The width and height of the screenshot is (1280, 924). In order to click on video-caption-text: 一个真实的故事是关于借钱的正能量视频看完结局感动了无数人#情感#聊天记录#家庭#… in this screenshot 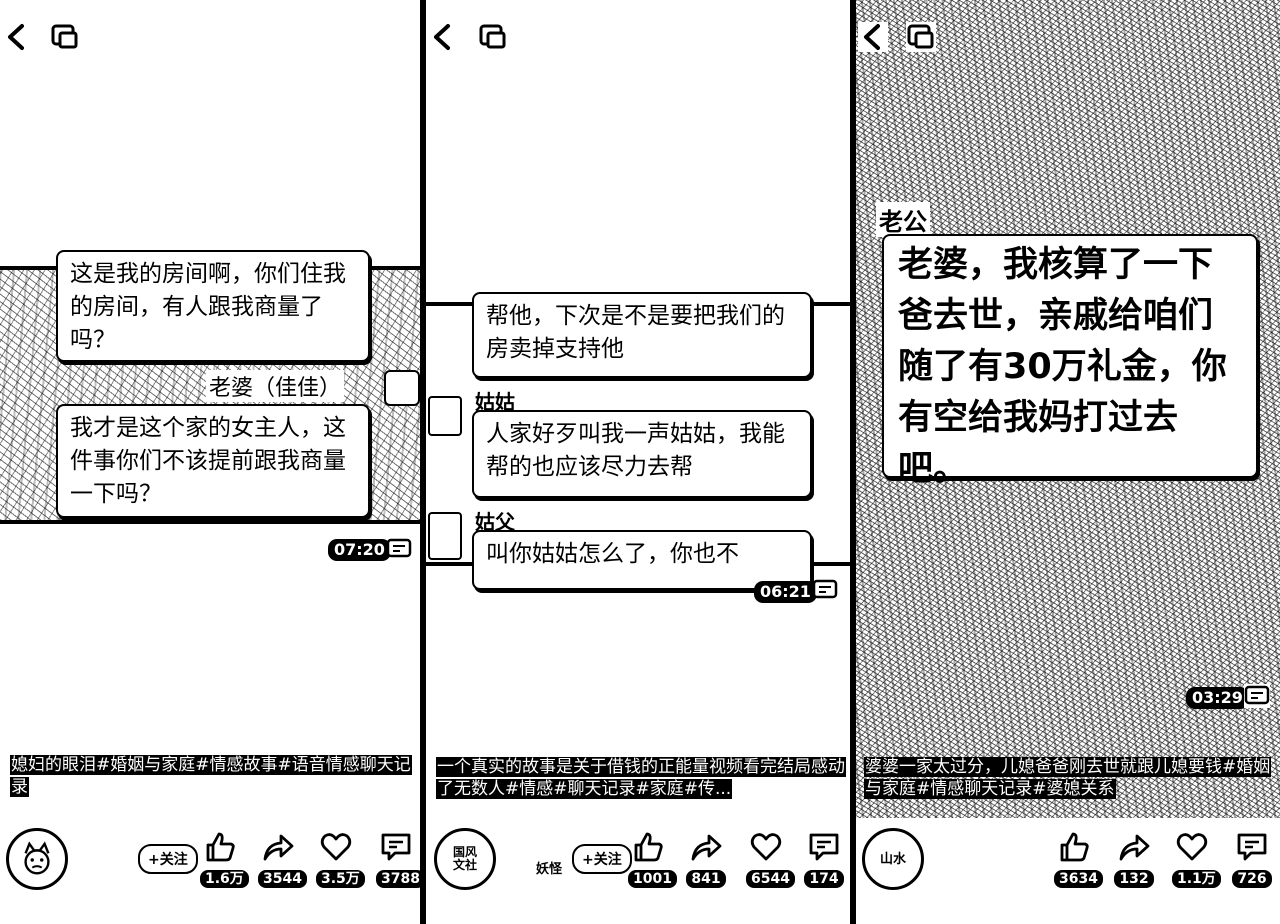, I will do `click(641, 778)`.